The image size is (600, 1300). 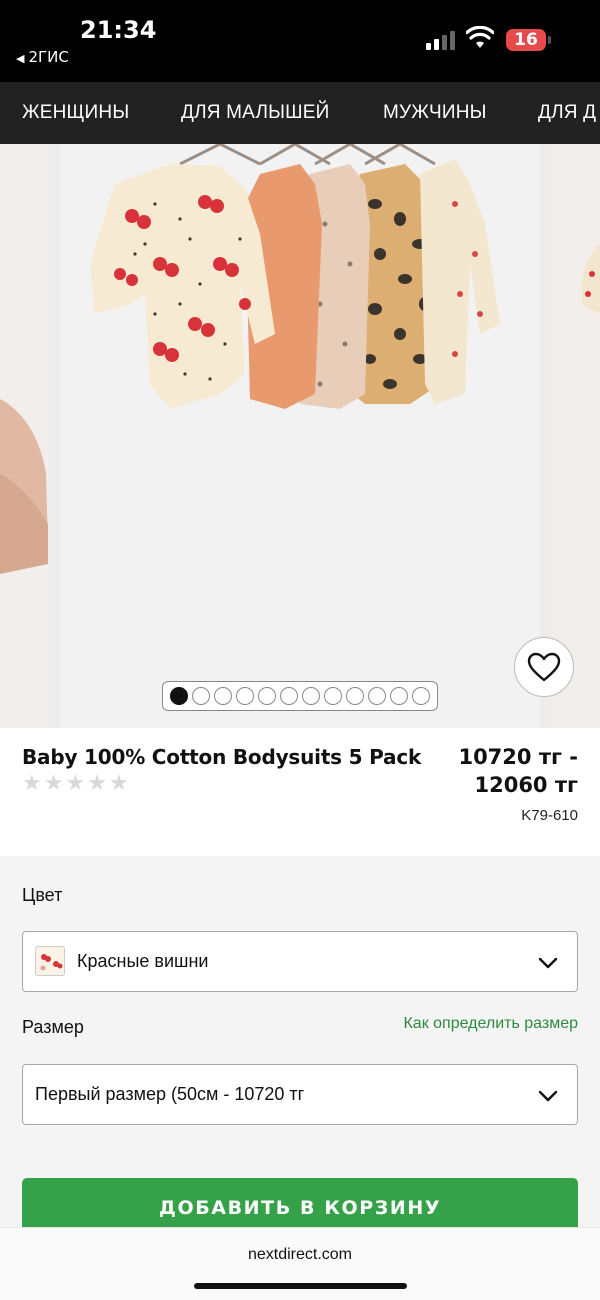 What do you see at coordinates (20, 58) in the screenshot?
I see `back-arrow-icon: ◀` at bounding box center [20, 58].